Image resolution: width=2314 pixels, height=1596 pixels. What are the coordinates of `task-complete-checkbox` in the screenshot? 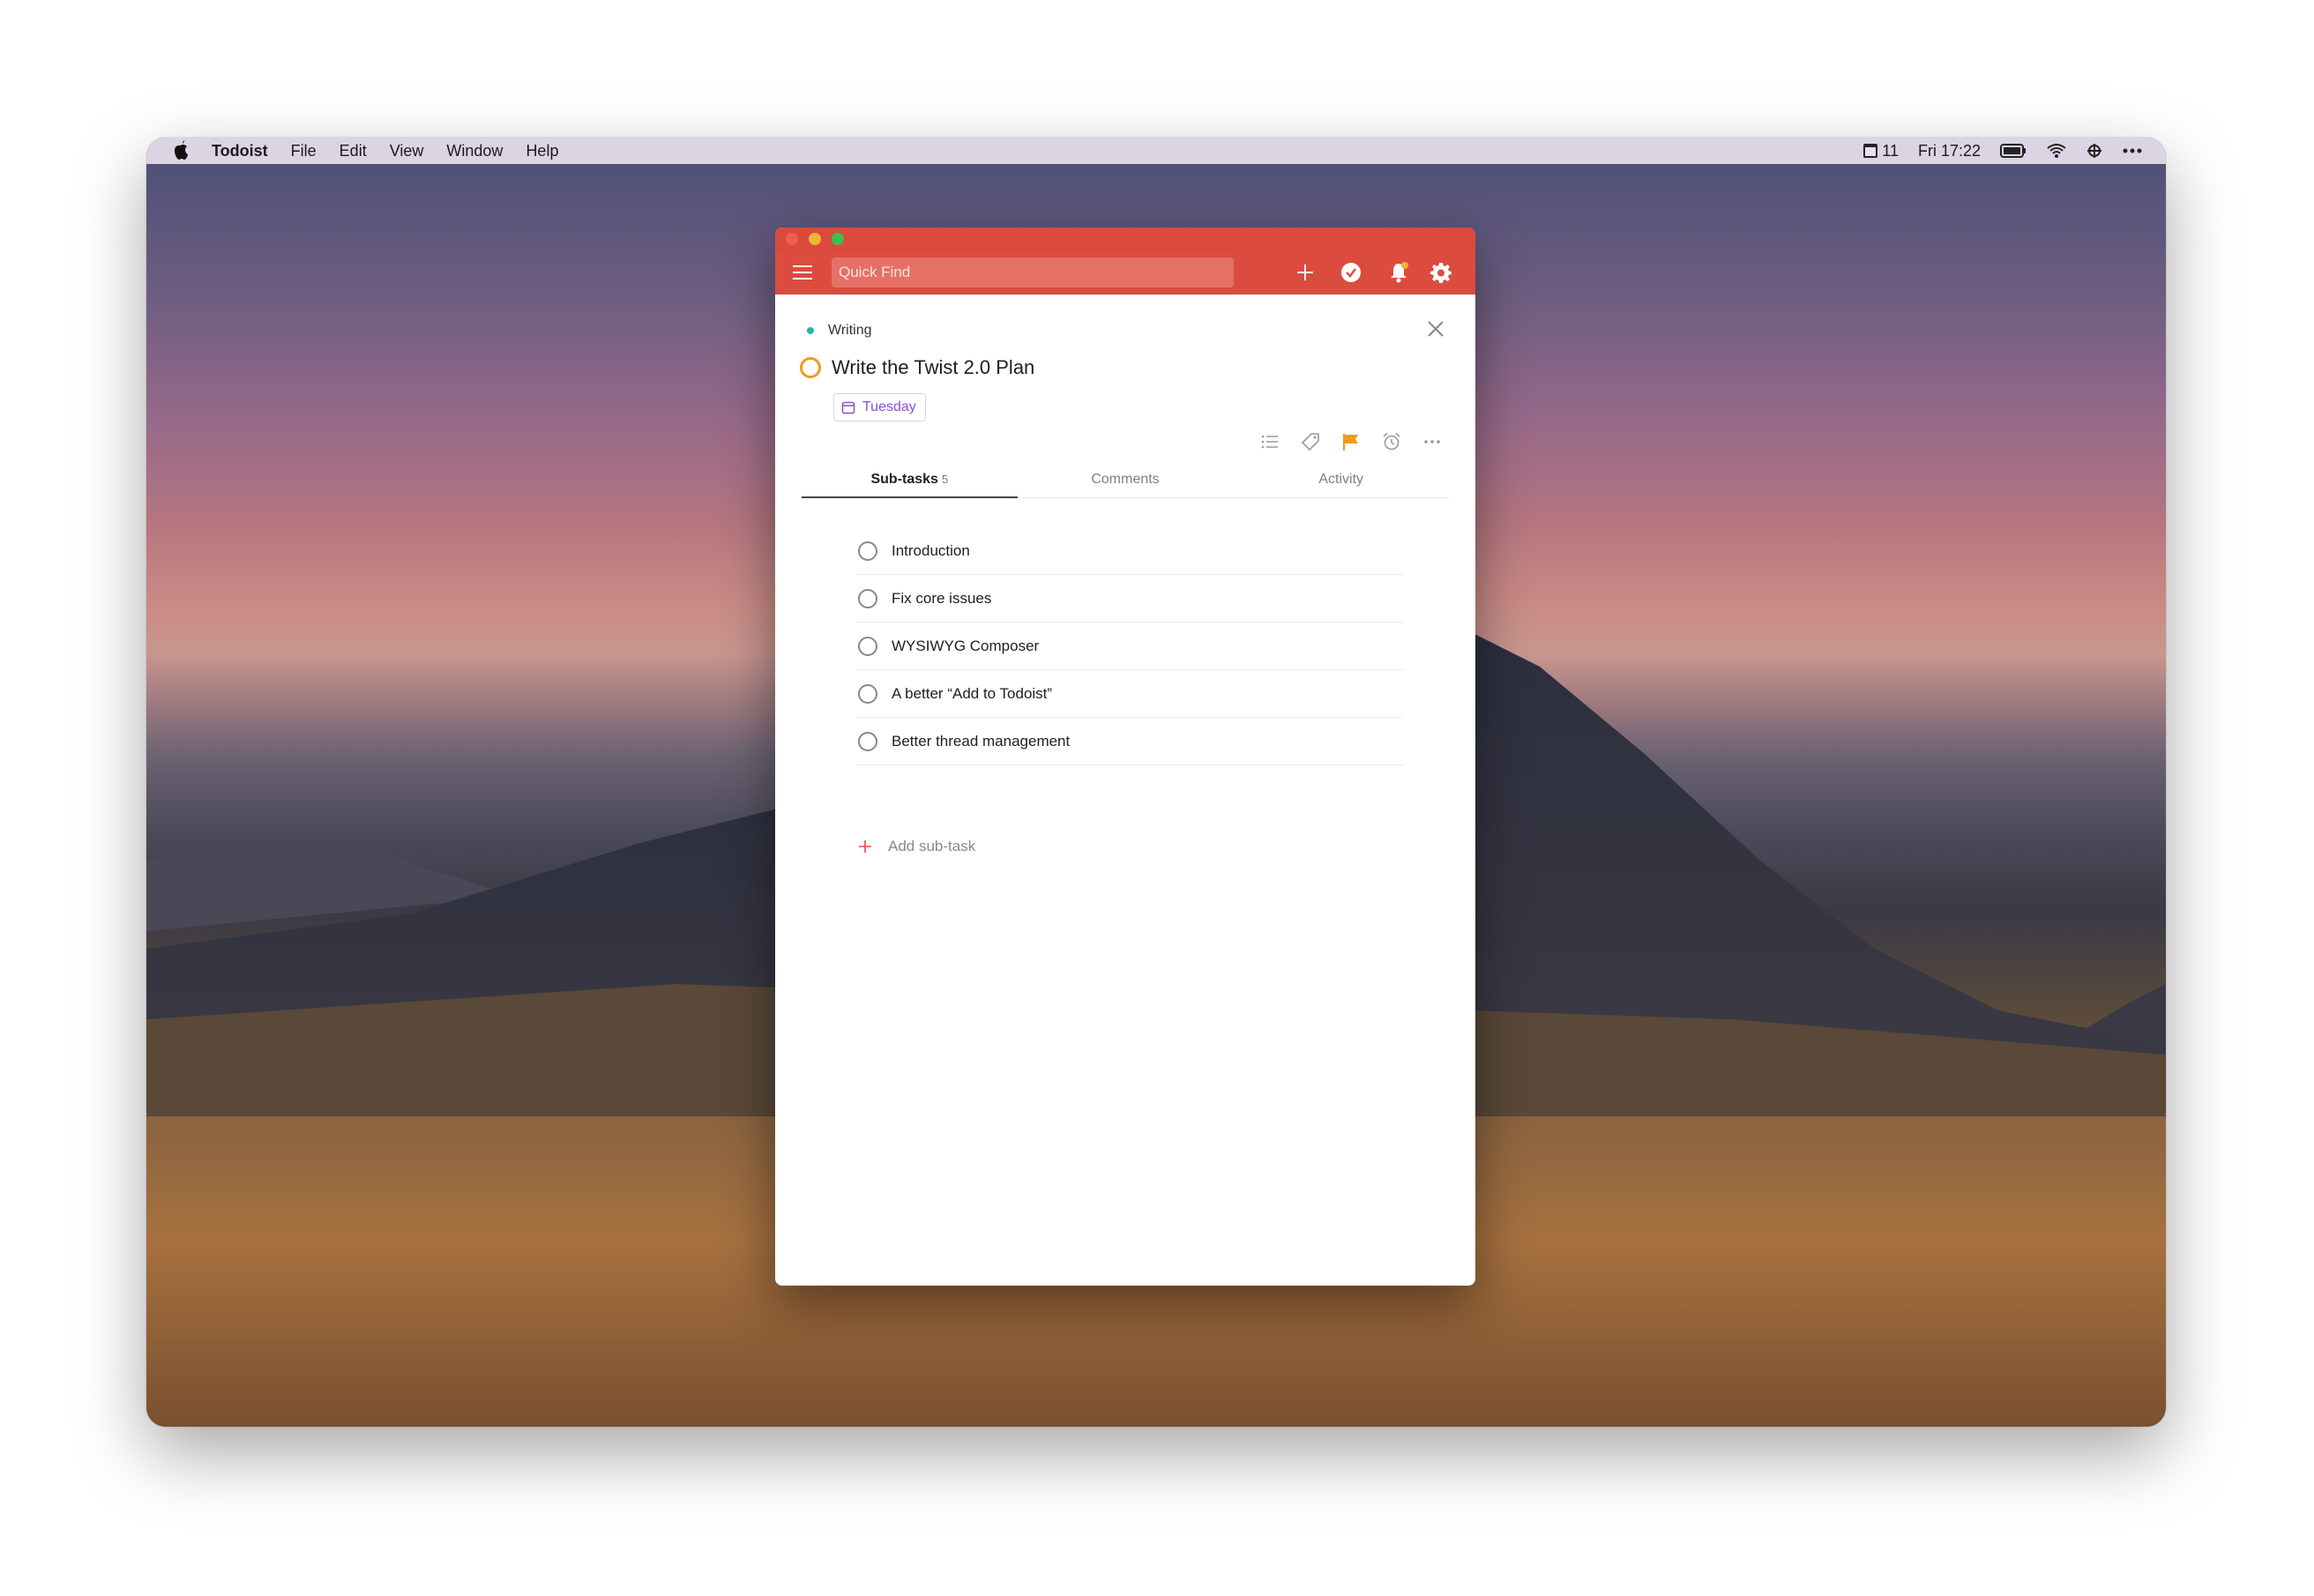 It's located at (810, 367).